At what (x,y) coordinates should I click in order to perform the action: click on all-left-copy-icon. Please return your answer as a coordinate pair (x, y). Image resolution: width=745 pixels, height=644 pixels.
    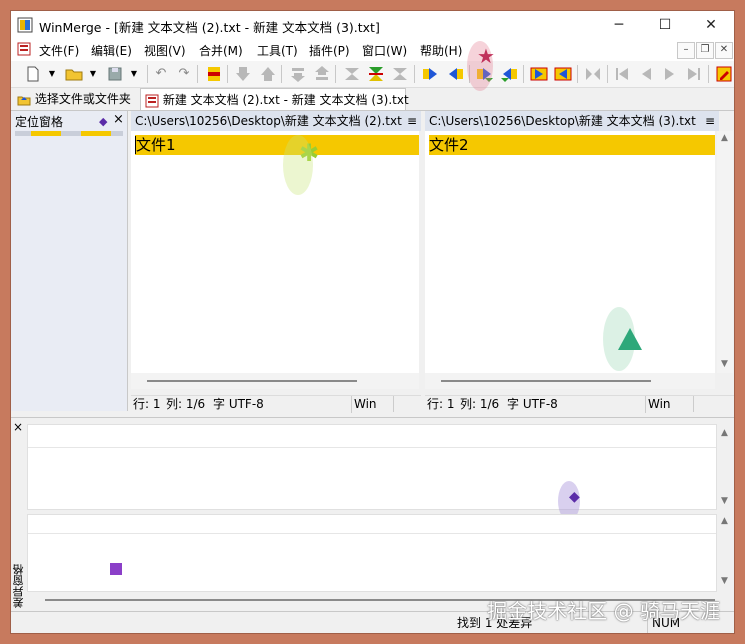
    Looking at the image, I should click on (563, 74).